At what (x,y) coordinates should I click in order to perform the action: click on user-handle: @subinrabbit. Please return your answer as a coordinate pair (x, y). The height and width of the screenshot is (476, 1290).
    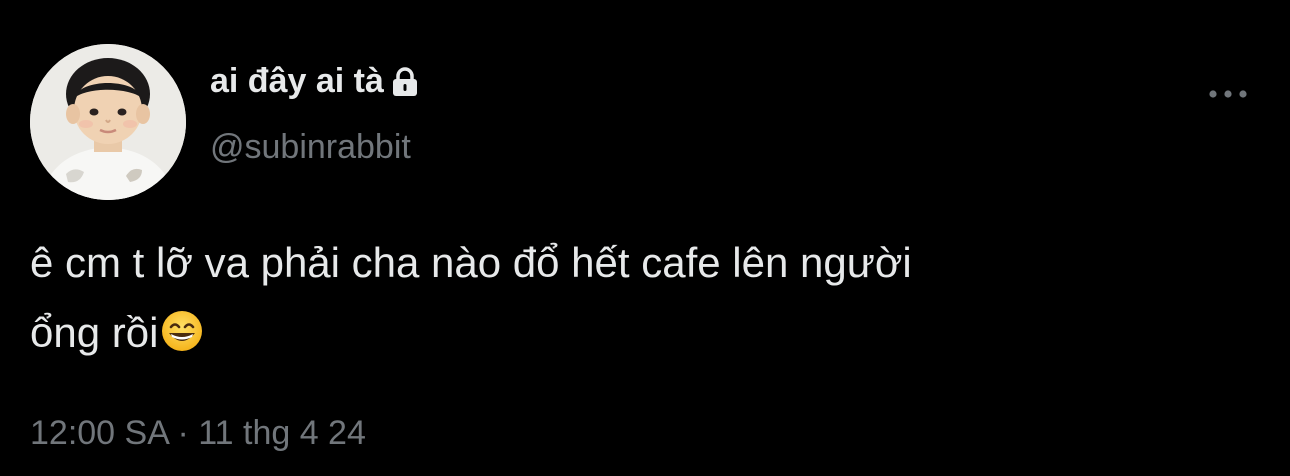
    Looking at the image, I should click on (310, 147).